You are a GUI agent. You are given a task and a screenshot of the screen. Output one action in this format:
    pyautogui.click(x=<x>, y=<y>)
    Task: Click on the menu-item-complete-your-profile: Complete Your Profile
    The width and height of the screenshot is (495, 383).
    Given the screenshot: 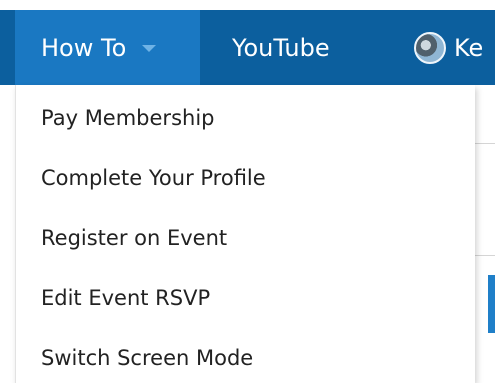 What is the action you would take?
    pyautogui.click(x=153, y=178)
    